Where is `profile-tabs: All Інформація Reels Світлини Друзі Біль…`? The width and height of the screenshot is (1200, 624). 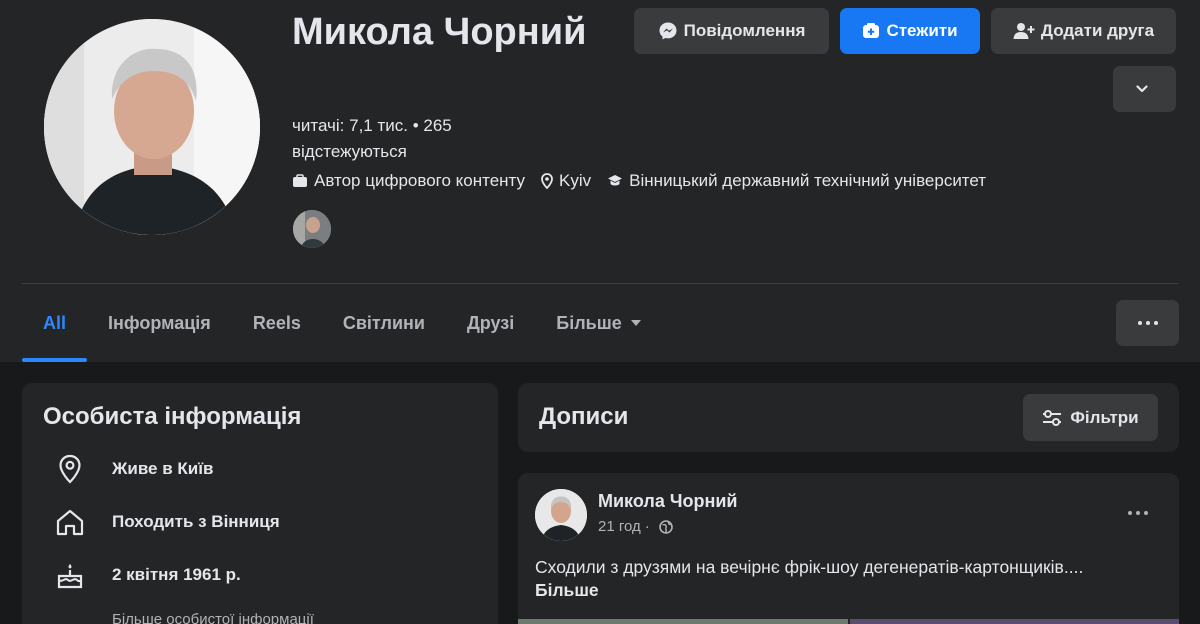 profile-tabs: All Інформація Reels Світлини Друзі Біль… is located at coordinates (342, 323).